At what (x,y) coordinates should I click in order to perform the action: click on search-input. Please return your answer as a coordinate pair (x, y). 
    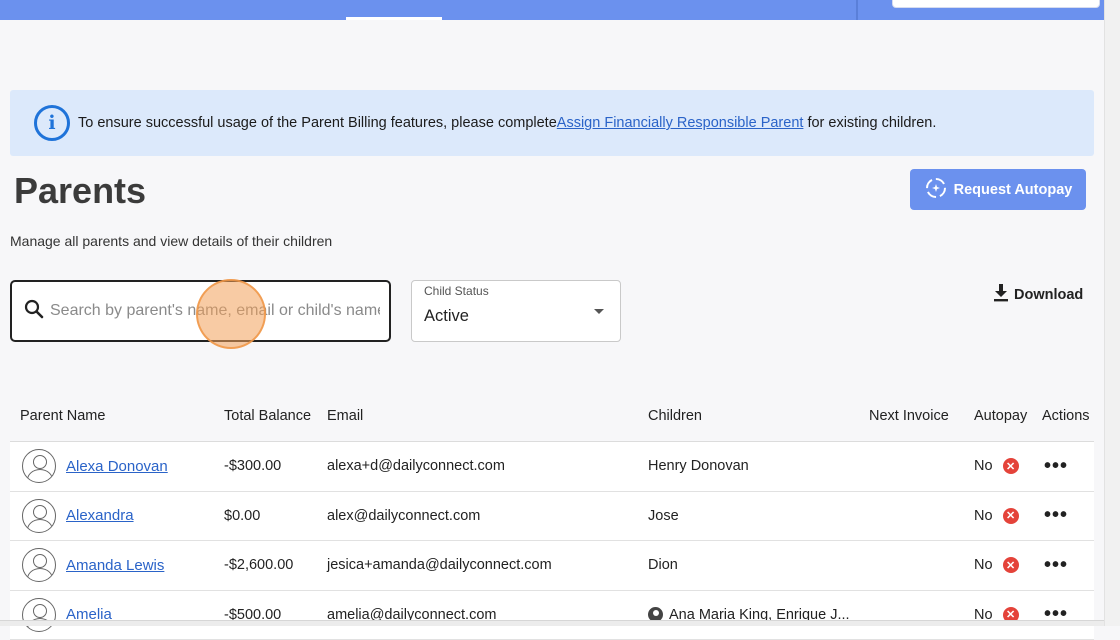
    Looking at the image, I should click on (215, 311).